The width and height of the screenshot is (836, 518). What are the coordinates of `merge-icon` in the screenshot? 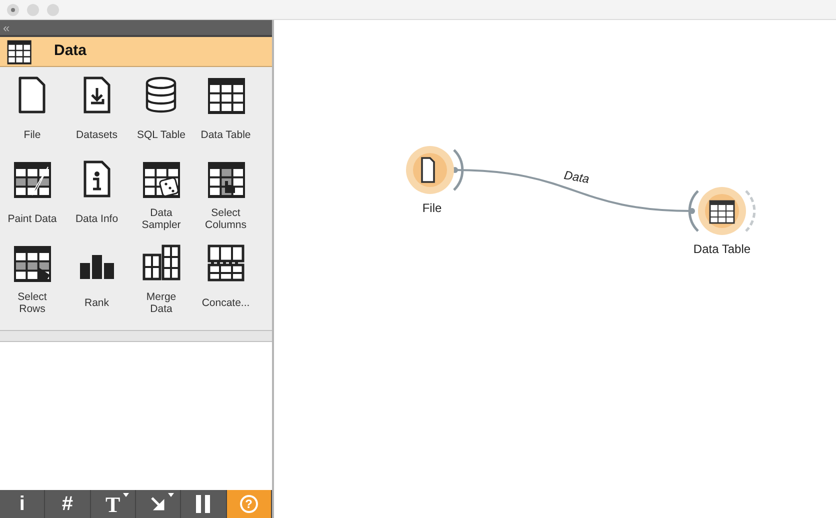 It's located at (161, 263).